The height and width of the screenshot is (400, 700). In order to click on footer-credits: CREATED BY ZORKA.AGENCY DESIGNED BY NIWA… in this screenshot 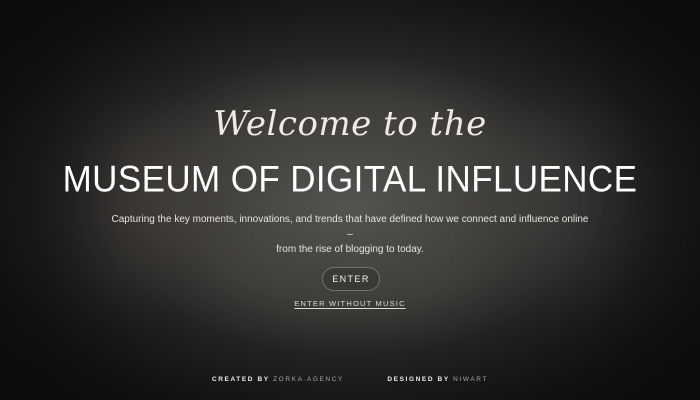, I will do `click(350, 379)`.